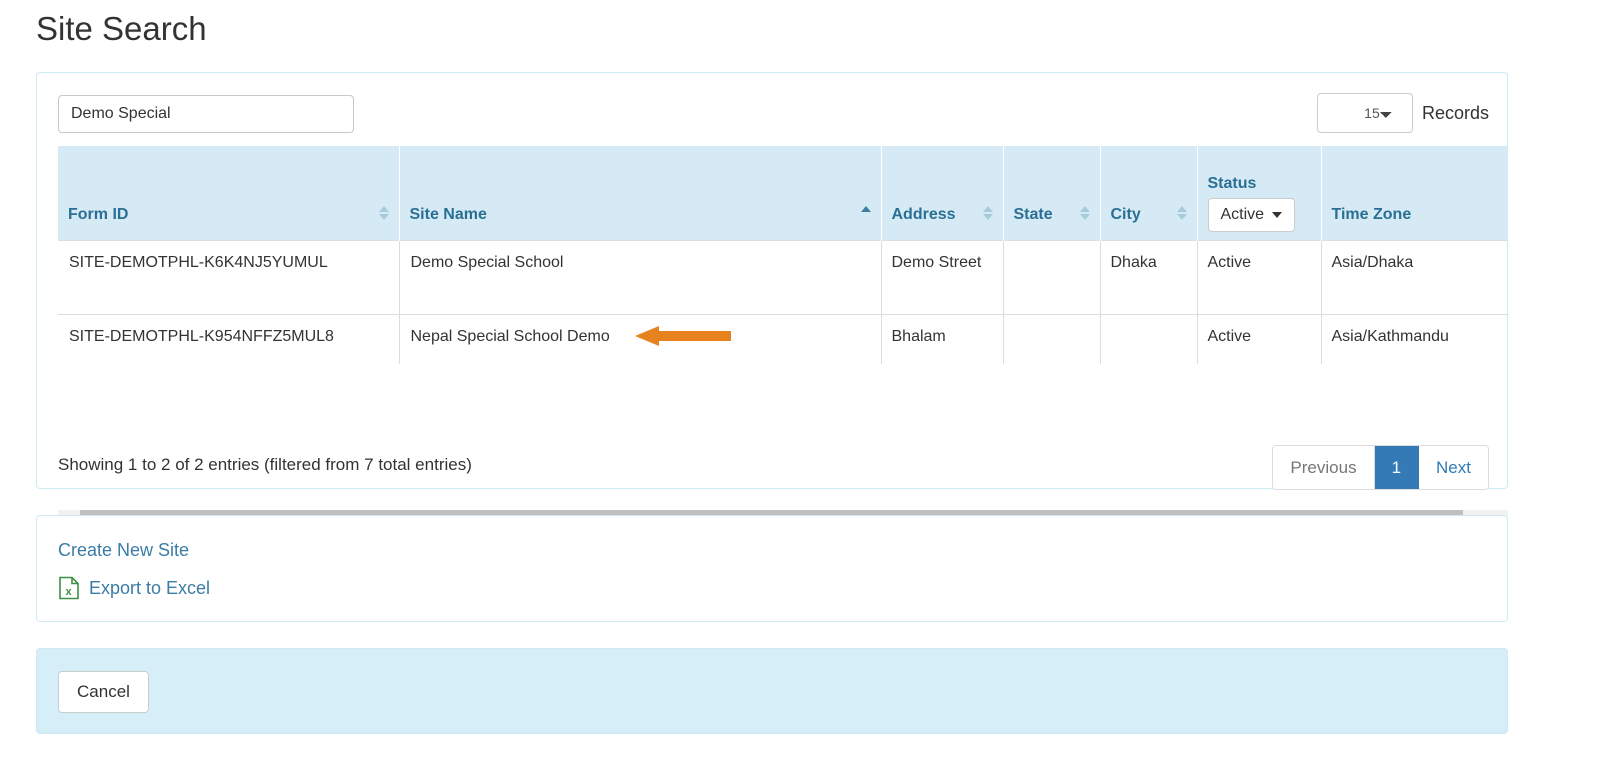 This screenshot has height=778, width=1617. Describe the element at coordinates (865, 212) in the screenshot. I see `sort-ascending-icon` at that location.